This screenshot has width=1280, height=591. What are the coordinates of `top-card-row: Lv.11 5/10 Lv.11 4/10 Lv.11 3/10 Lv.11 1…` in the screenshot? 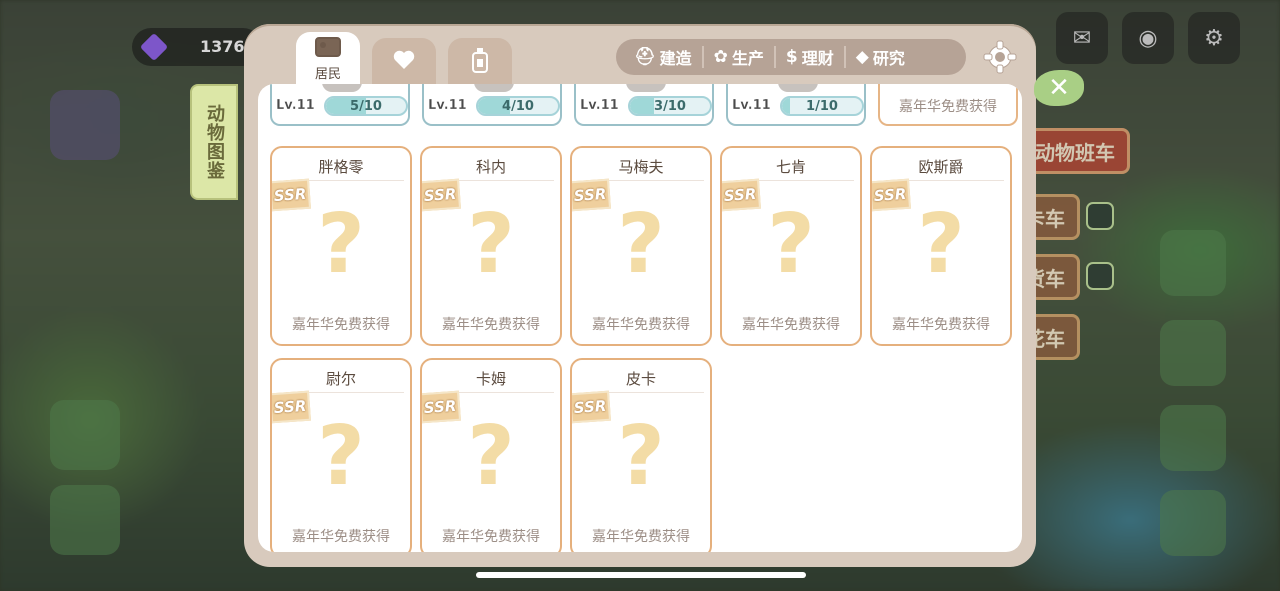 It's located at (644, 105).